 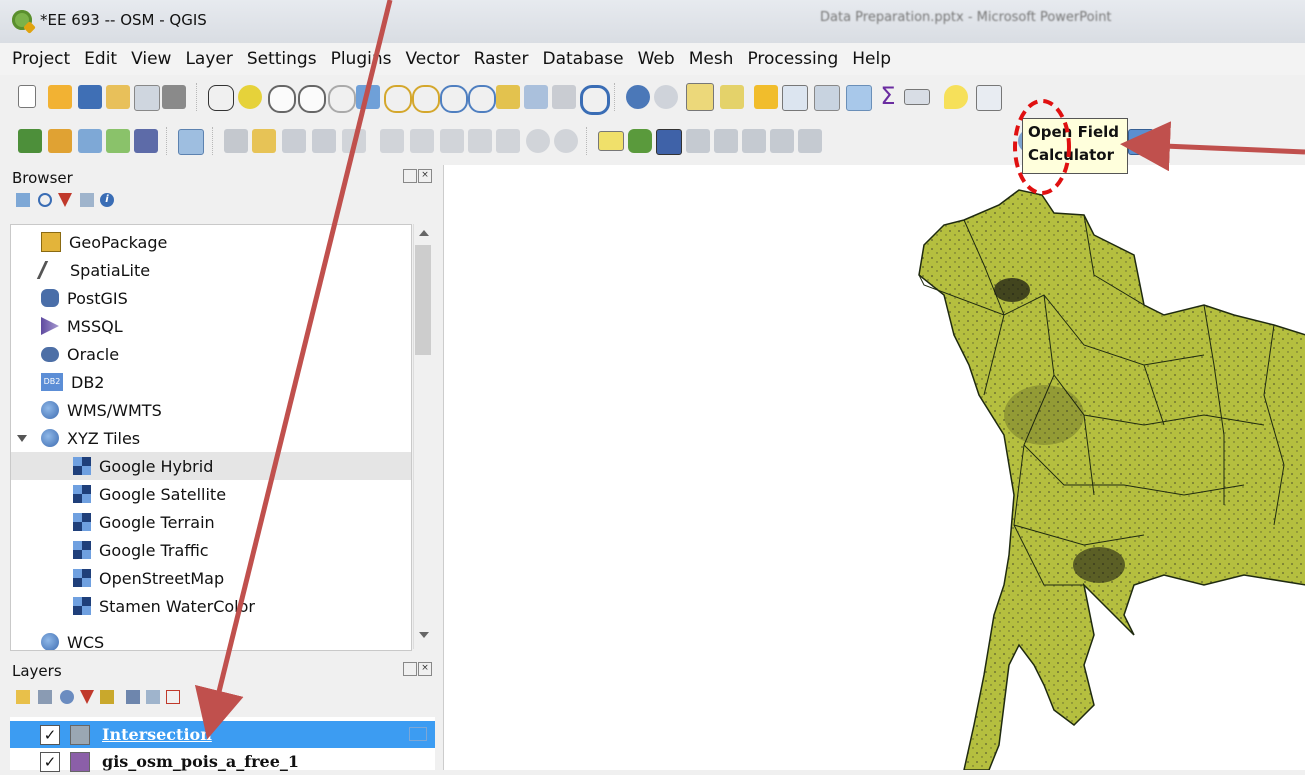 I want to click on annotation-dashed-circle, so click(x=1042, y=147).